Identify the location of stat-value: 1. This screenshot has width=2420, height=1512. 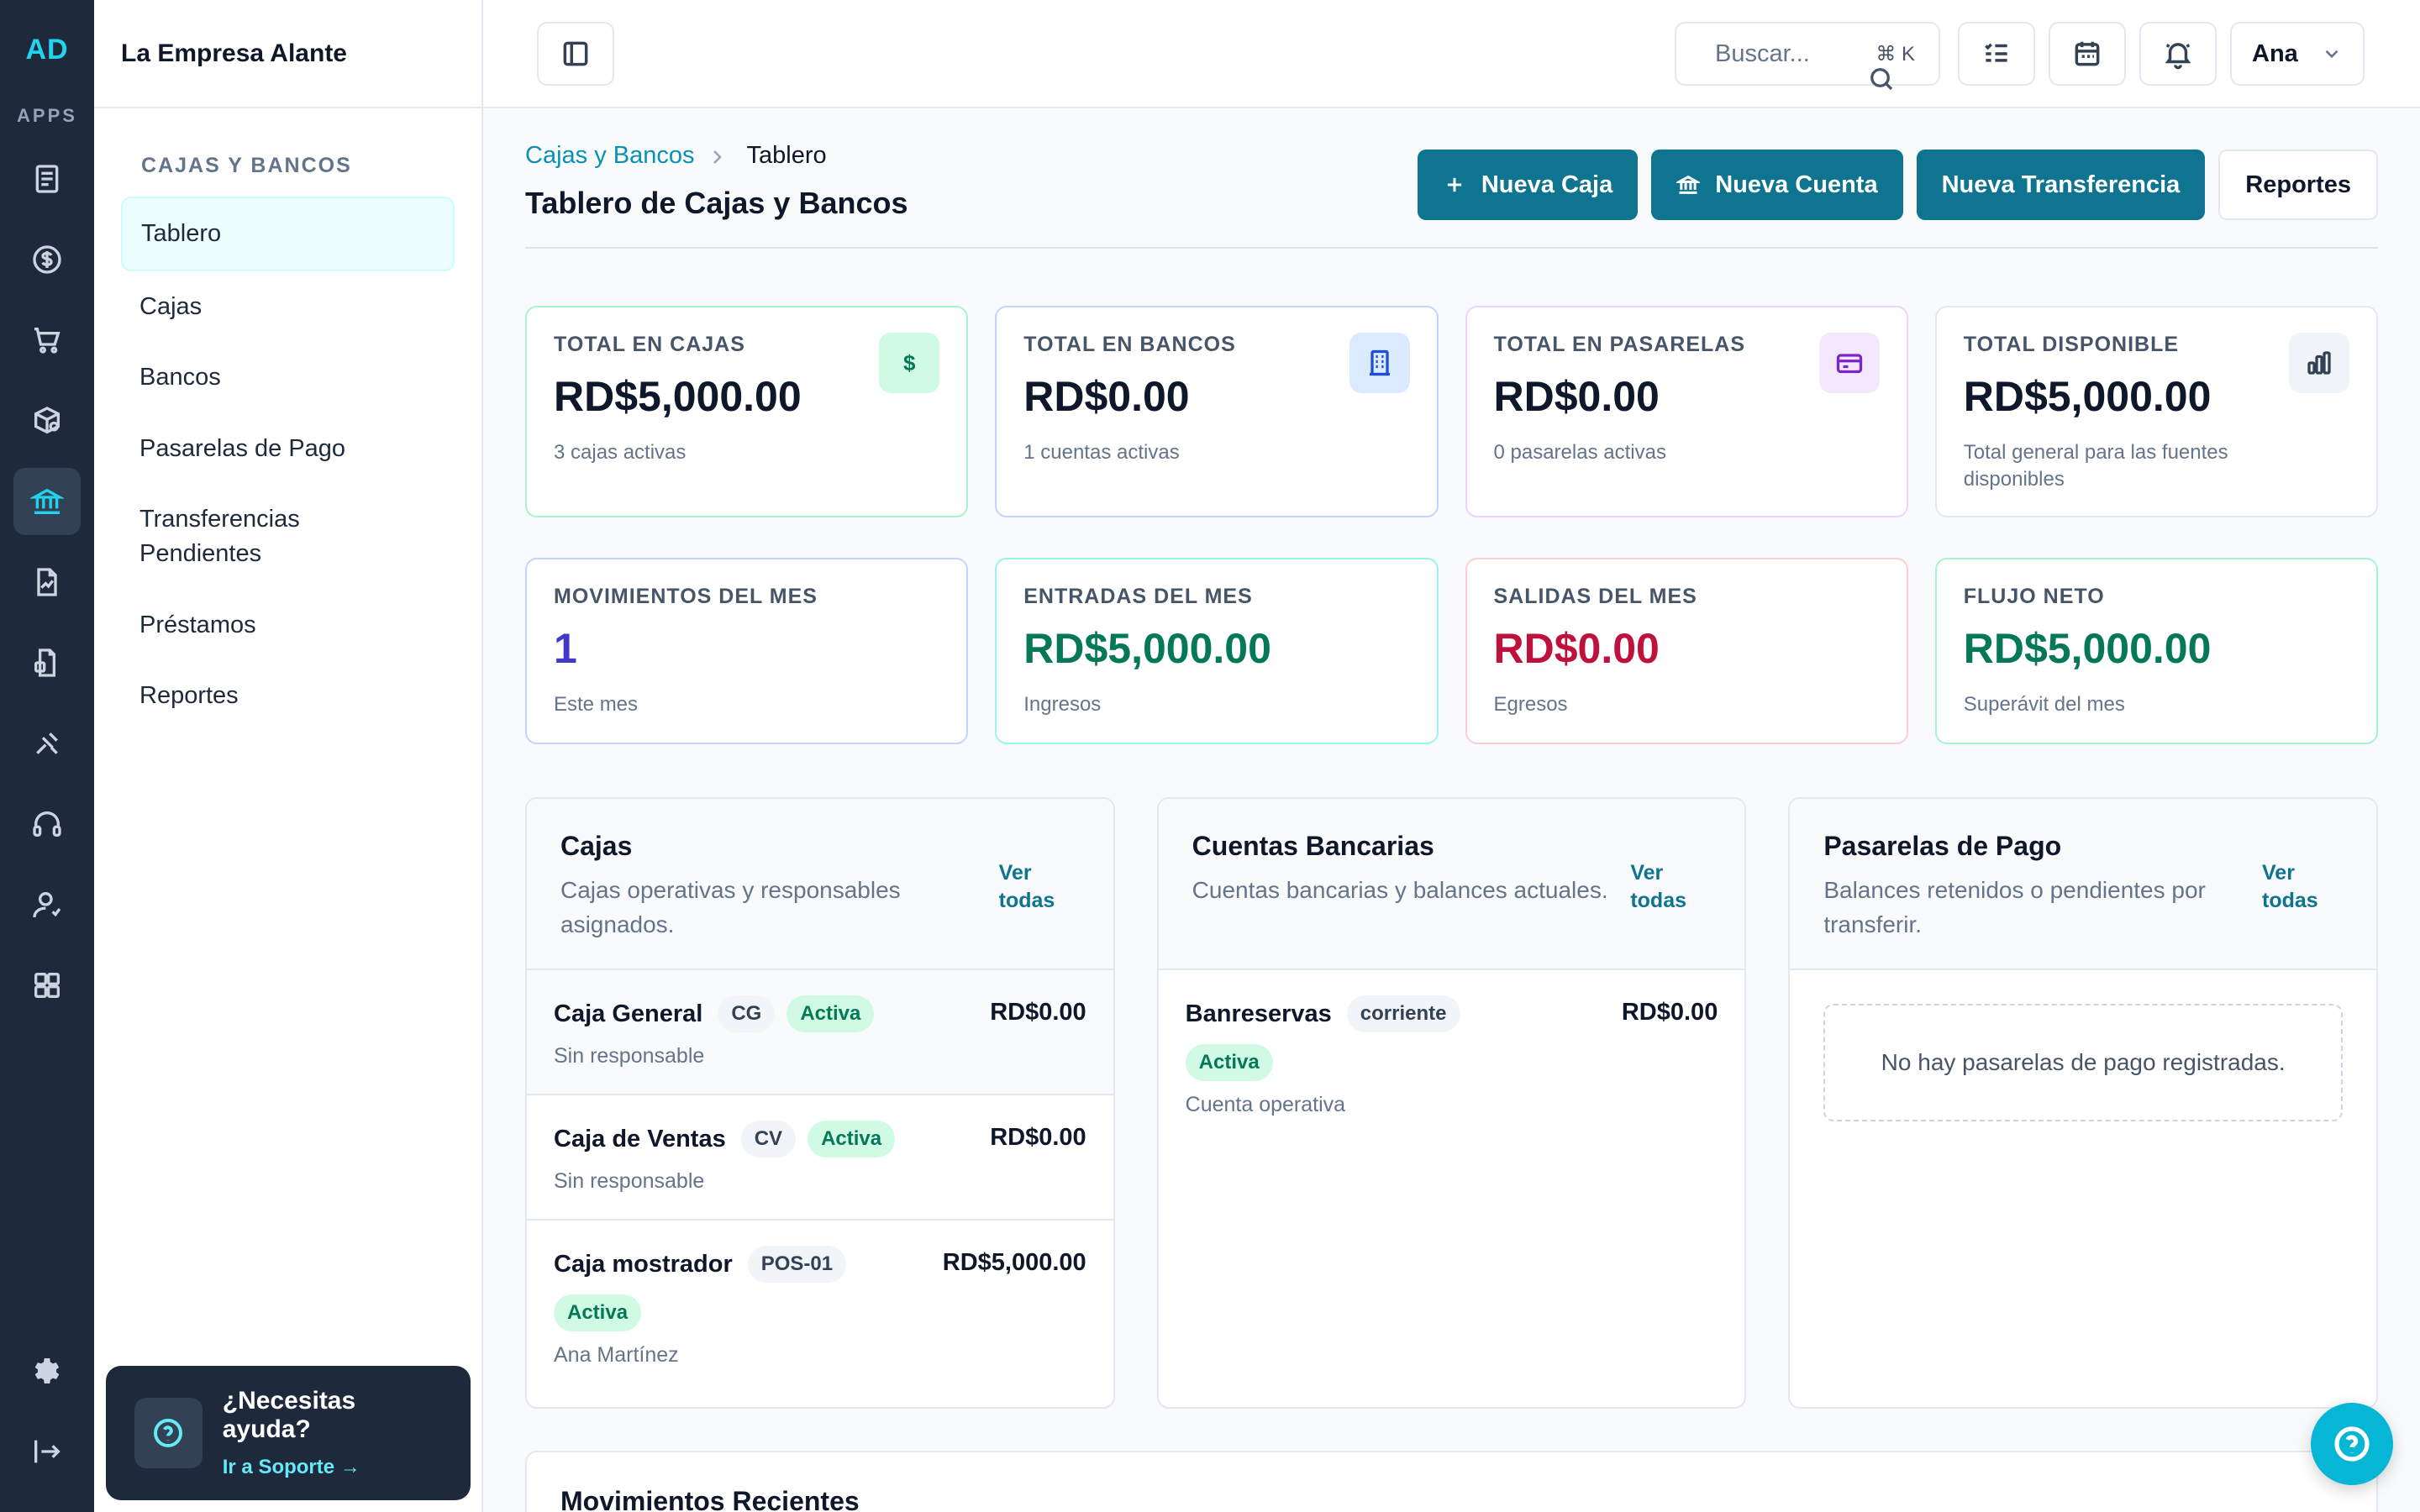
(566, 648).